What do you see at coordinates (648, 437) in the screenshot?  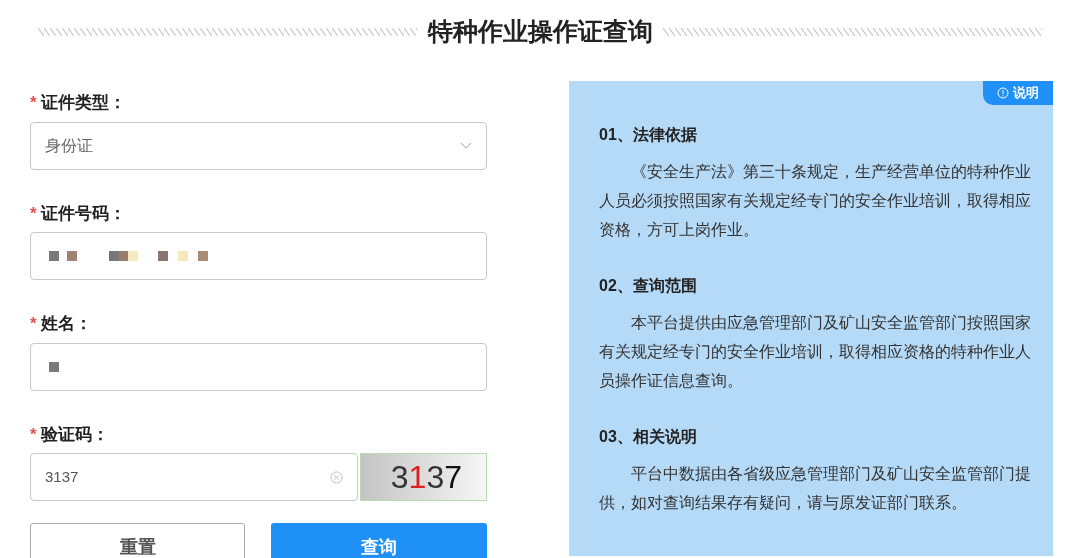 I see `section-heading: 03、相关说明` at bounding box center [648, 437].